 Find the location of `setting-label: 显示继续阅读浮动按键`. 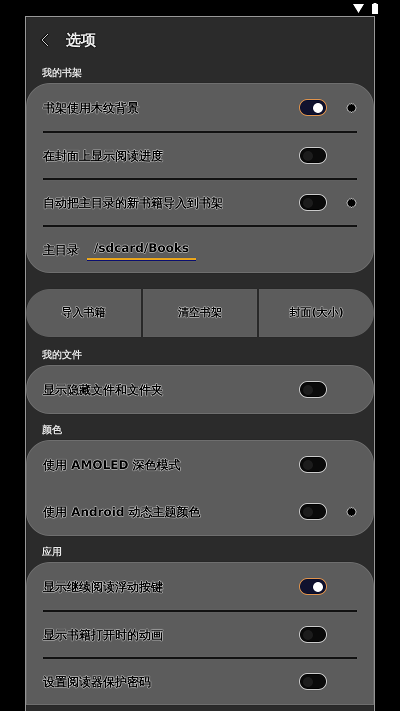

setting-label: 显示继续阅读浮动按键 is located at coordinates (103, 587).